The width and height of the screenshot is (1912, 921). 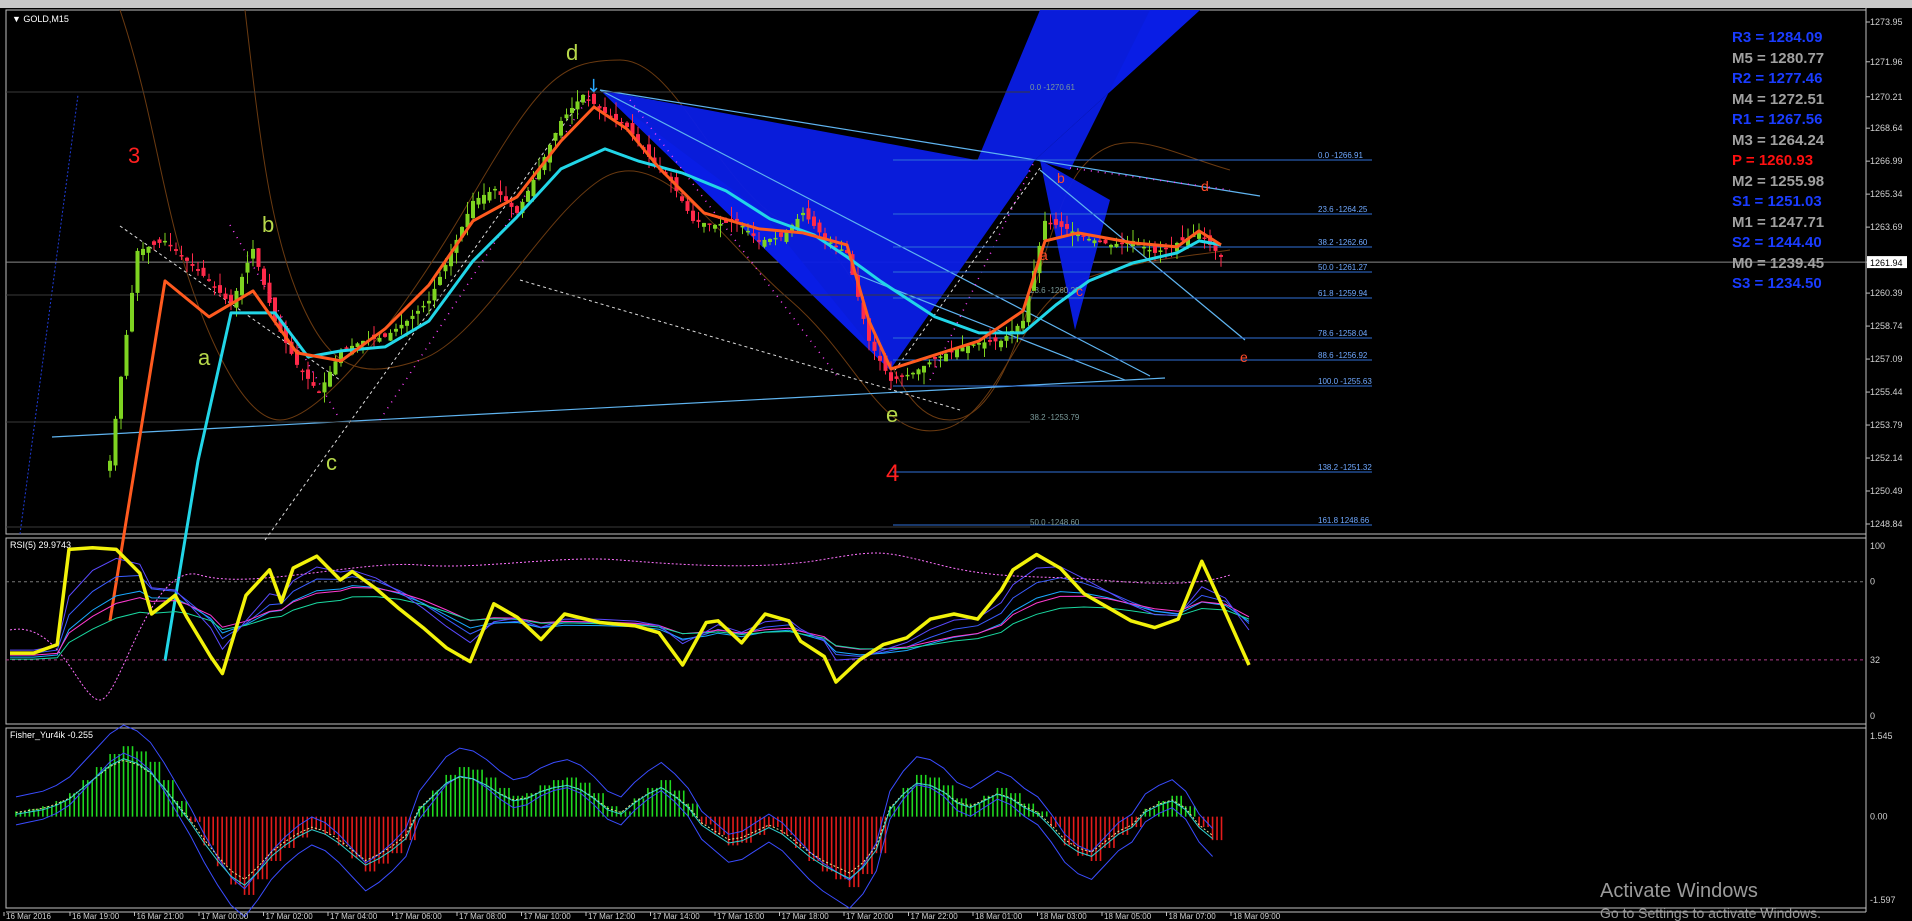 I want to click on time-tick-label: 17 Mar 00:00, so click(x=225, y=915).